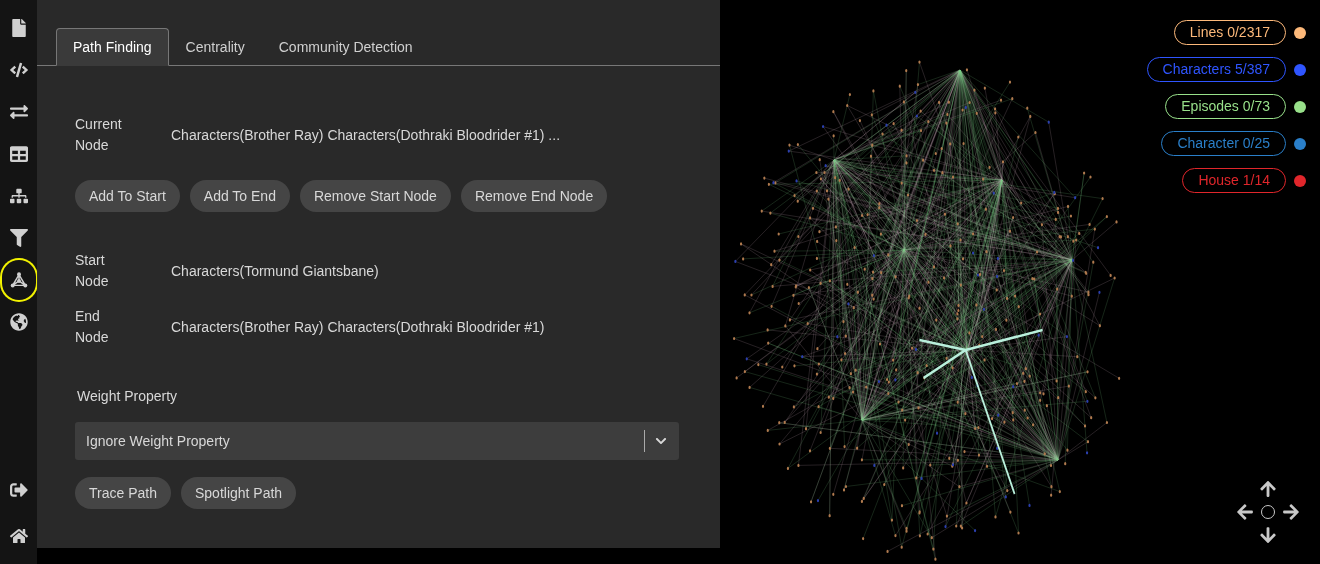 The width and height of the screenshot is (1320, 564). What do you see at coordinates (92, 327) in the screenshot?
I see `field-label: End Node` at bounding box center [92, 327].